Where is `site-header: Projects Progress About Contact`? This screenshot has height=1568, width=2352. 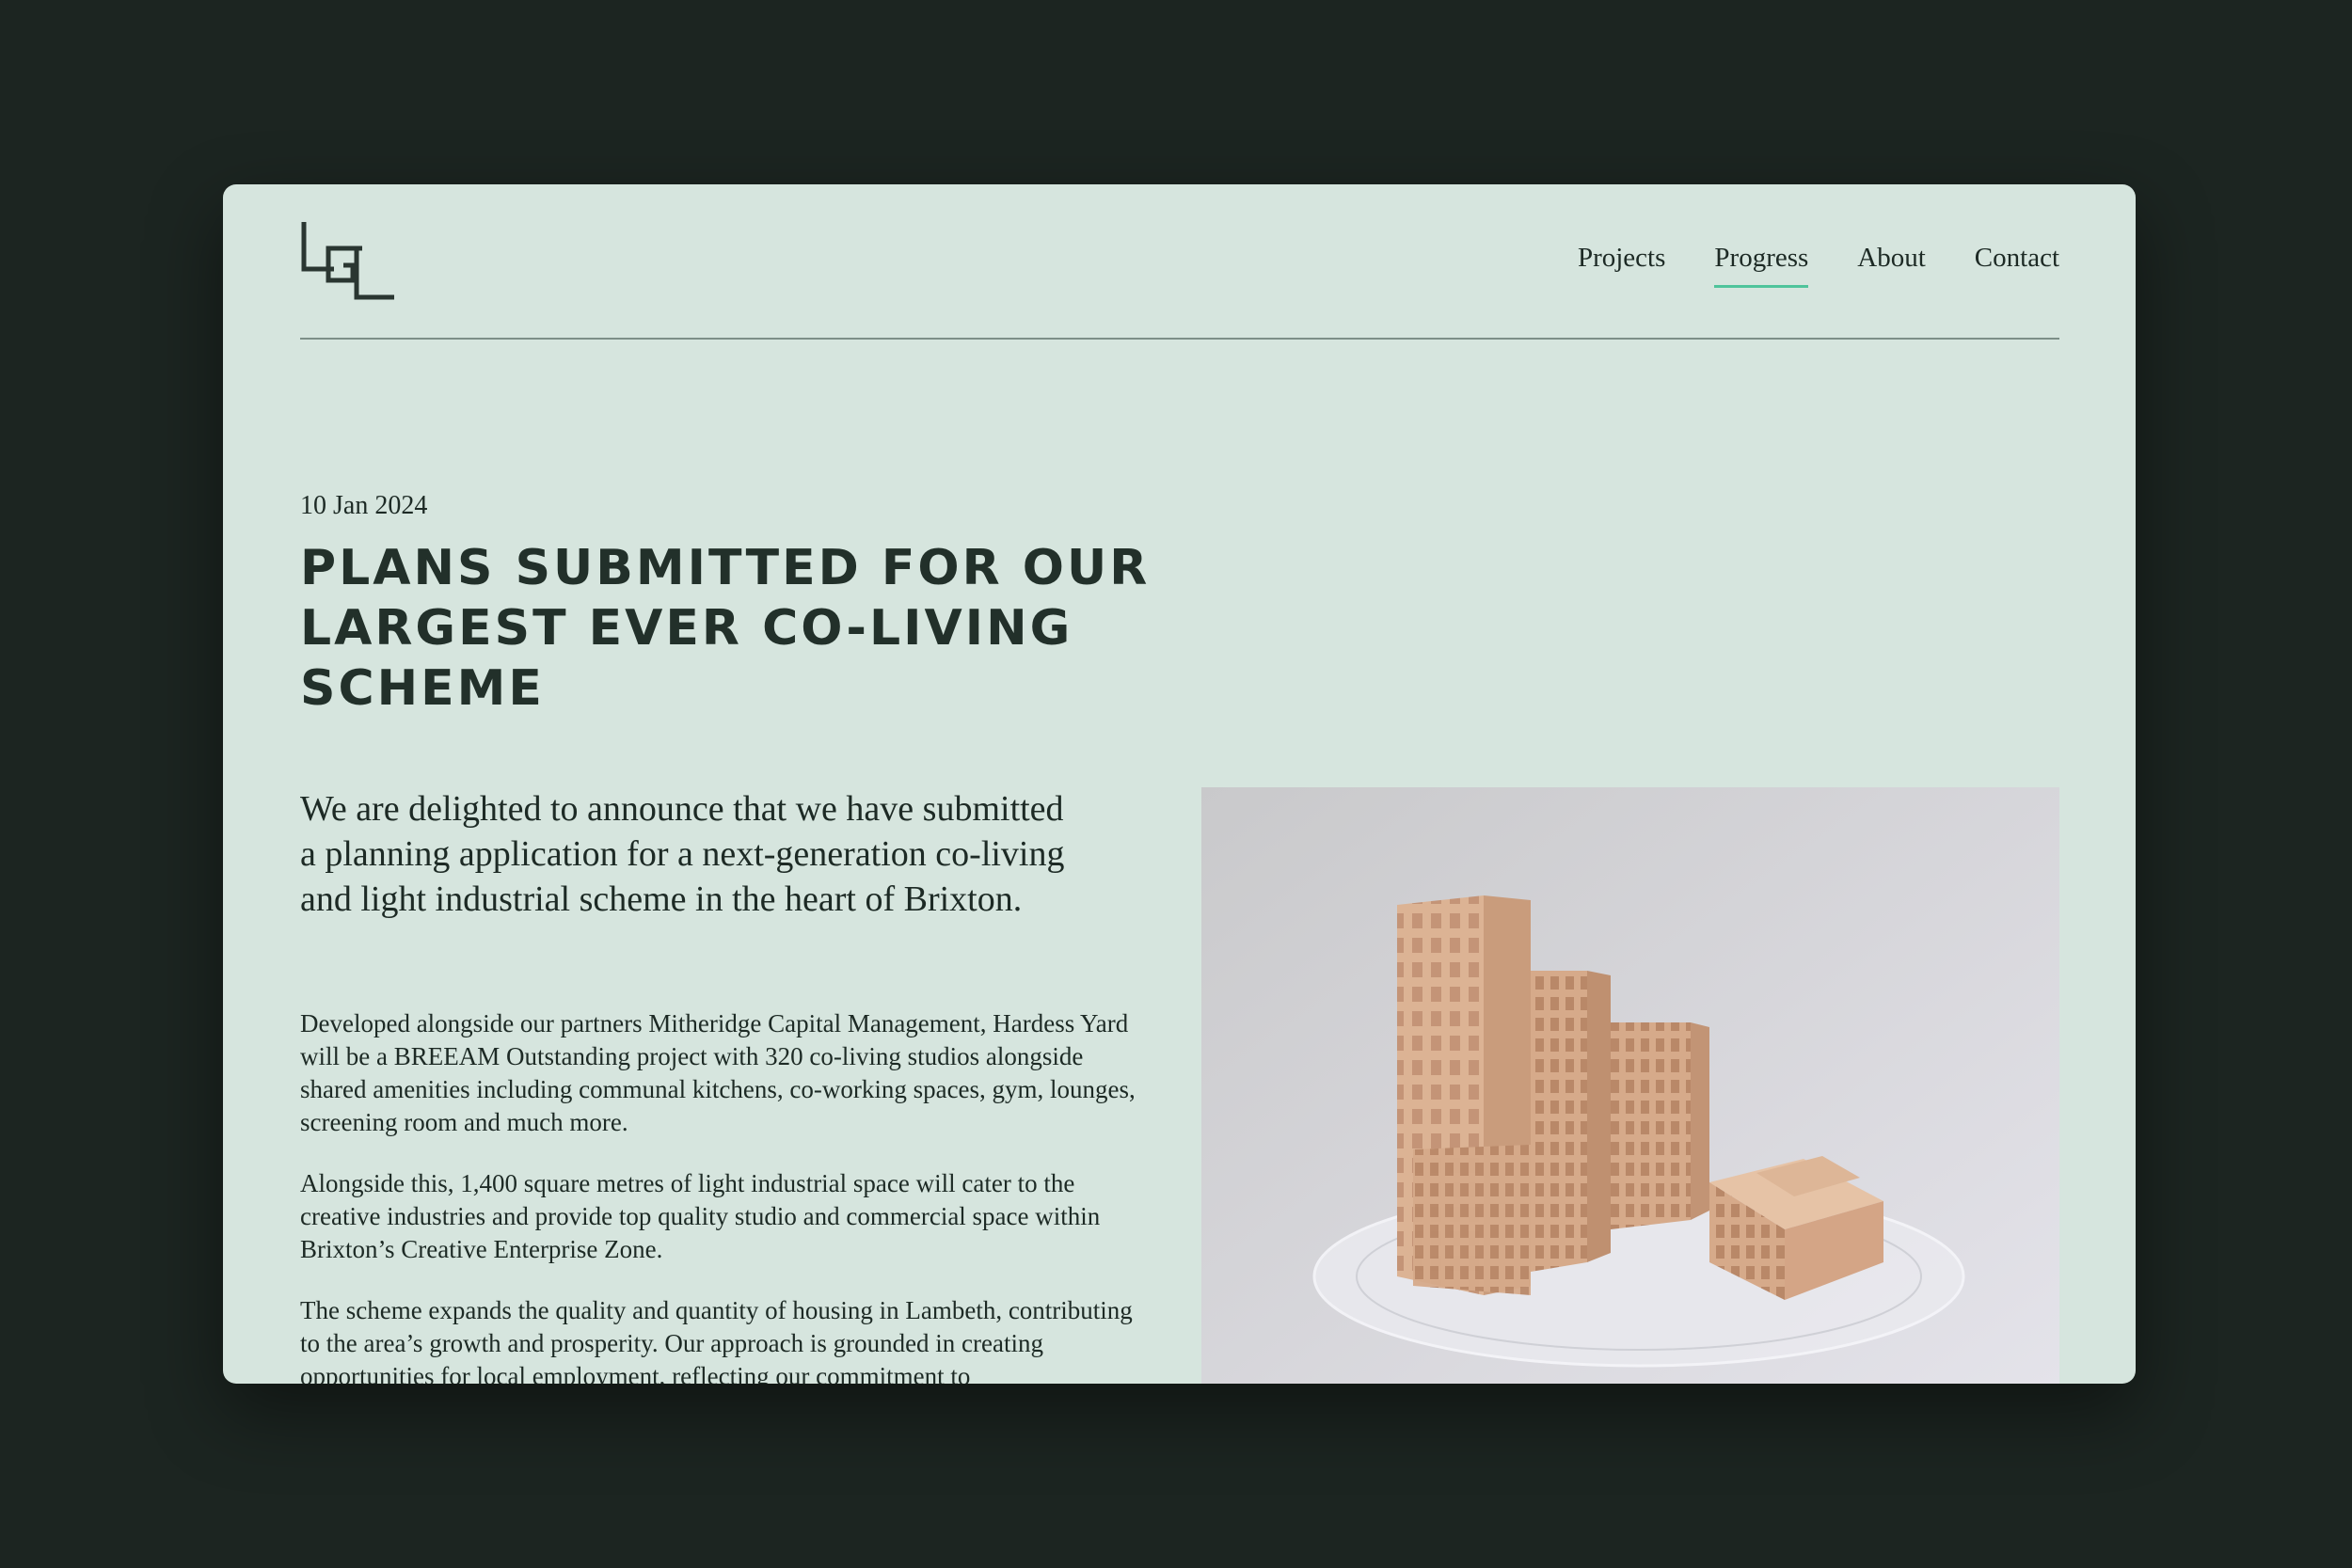
site-header: Projects Progress About Contact is located at coordinates (1179, 262).